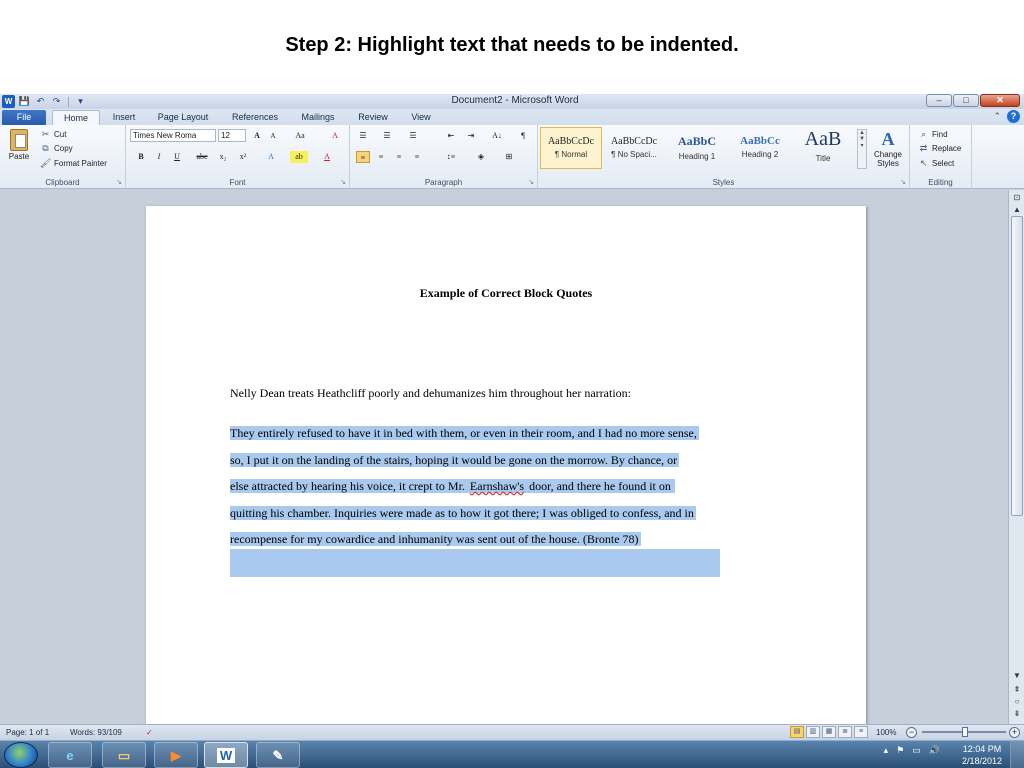 Image resolution: width=1024 pixels, height=768 pixels. Describe the element at coordinates (202, 157) in the screenshot. I see `strikethrough-button: abc` at that location.